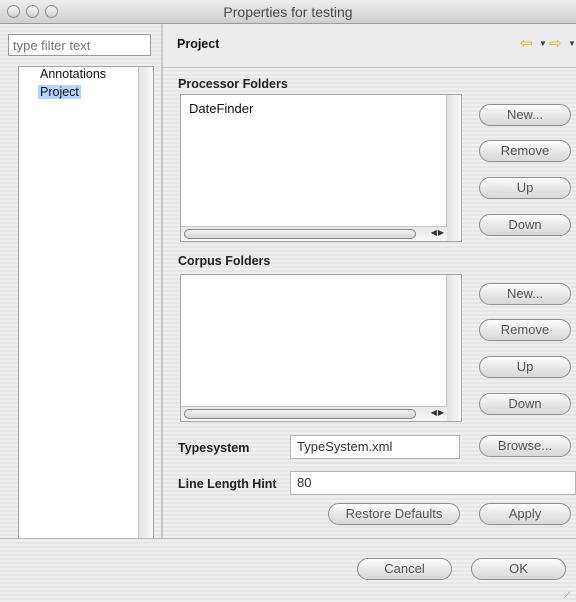 This screenshot has height=602, width=576. What do you see at coordinates (525, 514) in the screenshot?
I see `apply-button: Apply` at bounding box center [525, 514].